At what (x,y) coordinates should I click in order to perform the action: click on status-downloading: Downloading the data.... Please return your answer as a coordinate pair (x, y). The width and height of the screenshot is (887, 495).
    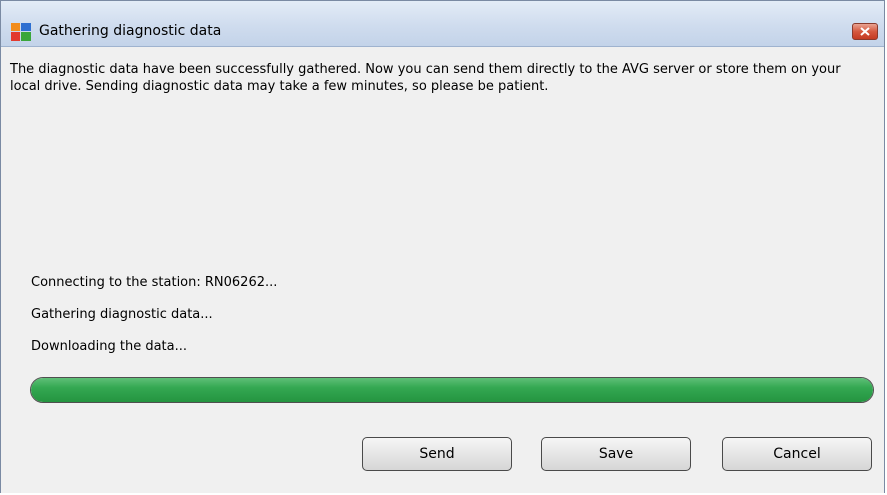
    Looking at the image, I should click on (109, 346).